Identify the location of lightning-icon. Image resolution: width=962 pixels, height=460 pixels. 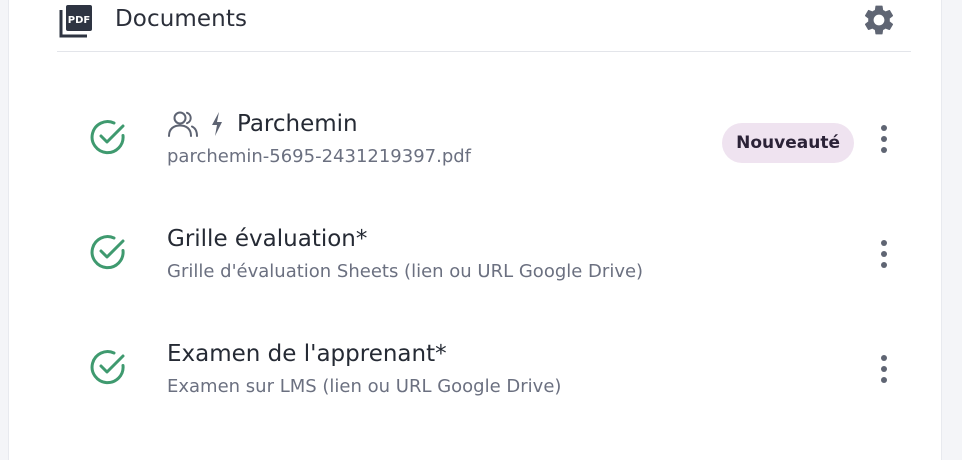
(217, 124).